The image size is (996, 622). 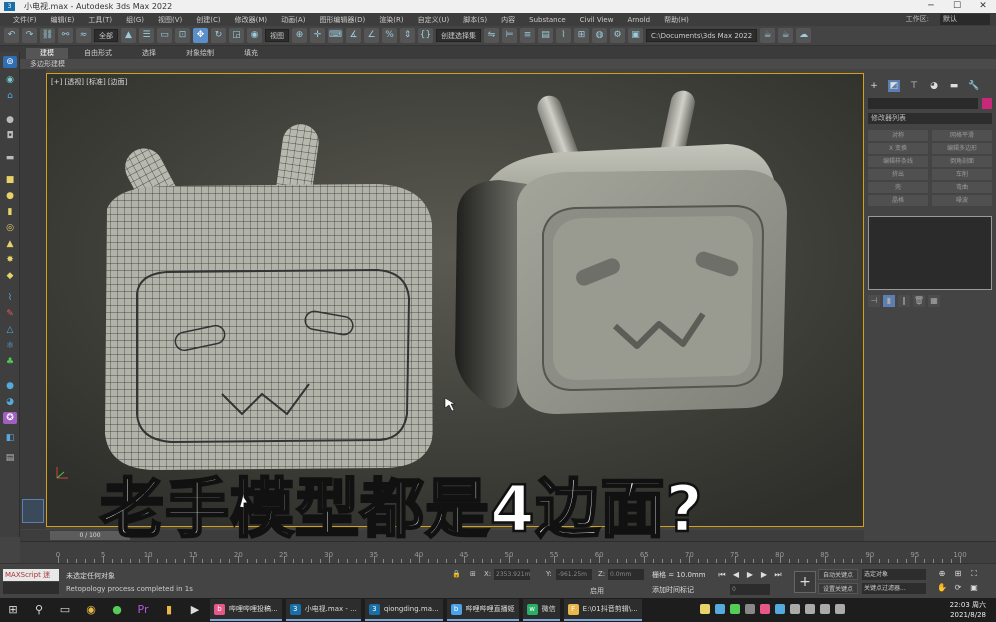 I want to click on premiere-icon: Pr, so click(x=143, y=610).